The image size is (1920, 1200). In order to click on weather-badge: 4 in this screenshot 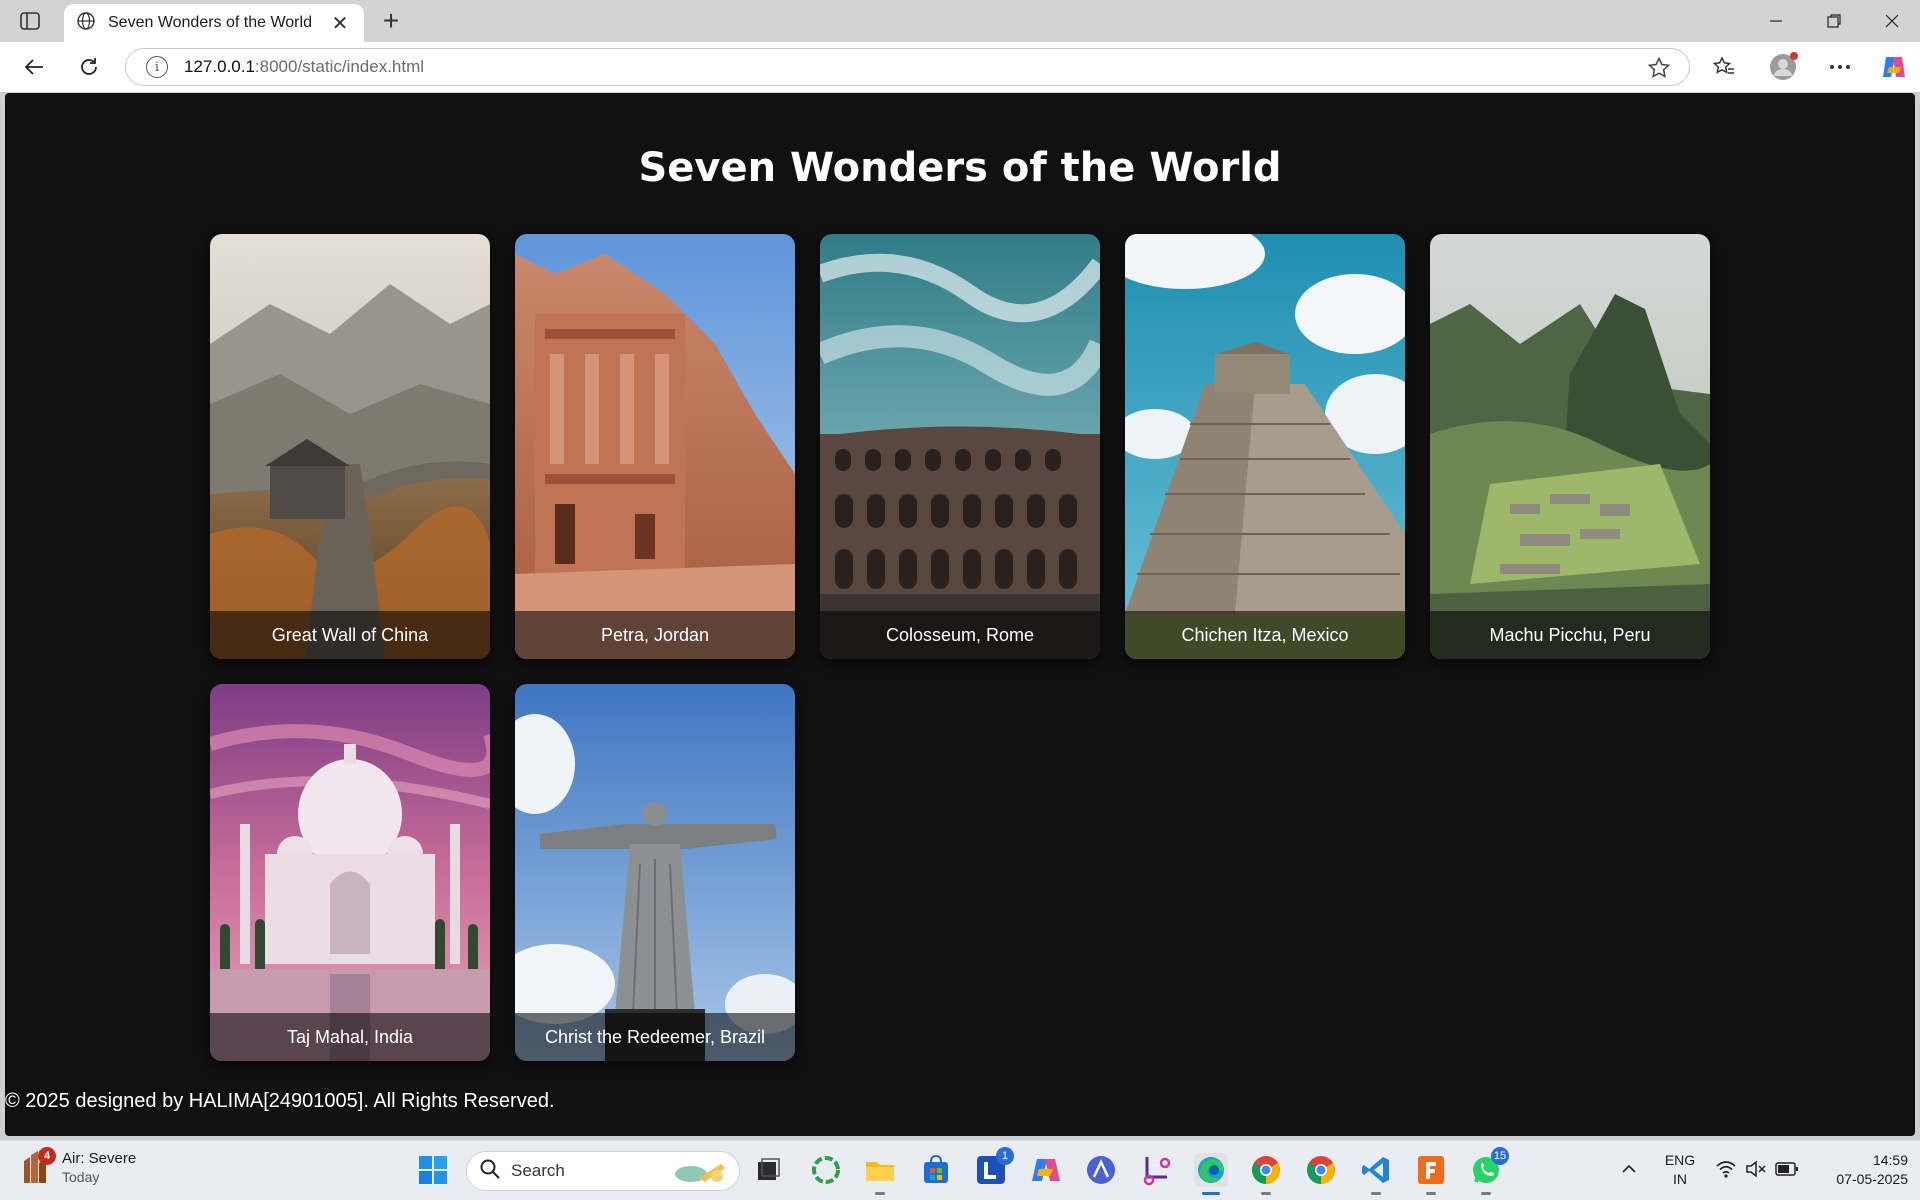, I will do `click(47, 1156)`.